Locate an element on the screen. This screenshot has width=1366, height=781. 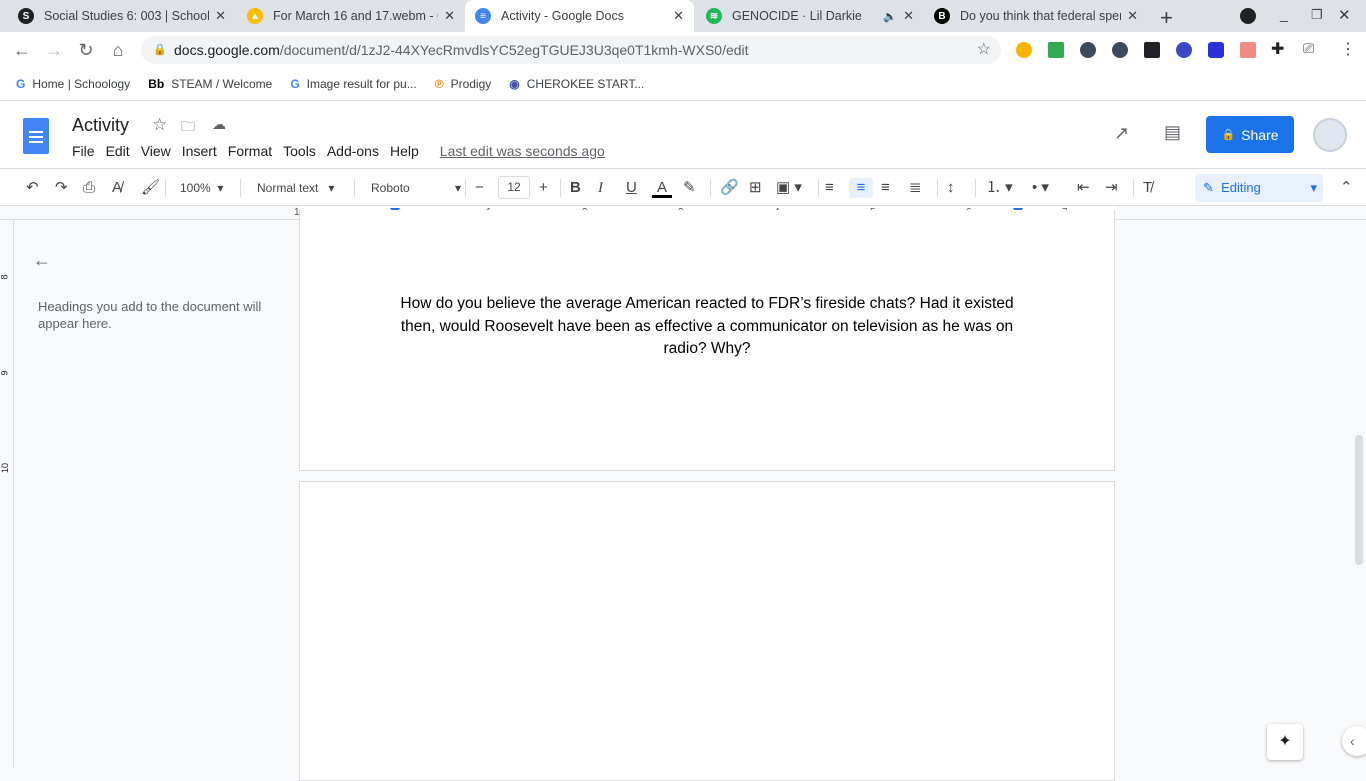
underline-icon: U is located at coordinates (631, 188).